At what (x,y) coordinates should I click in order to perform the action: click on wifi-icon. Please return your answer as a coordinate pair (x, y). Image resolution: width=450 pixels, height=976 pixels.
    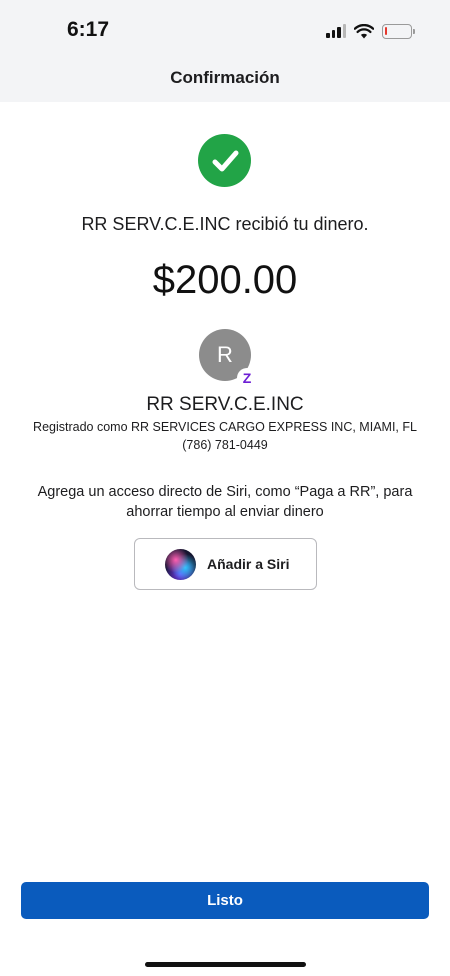
    Looking at the image, I should click on (364, 30).